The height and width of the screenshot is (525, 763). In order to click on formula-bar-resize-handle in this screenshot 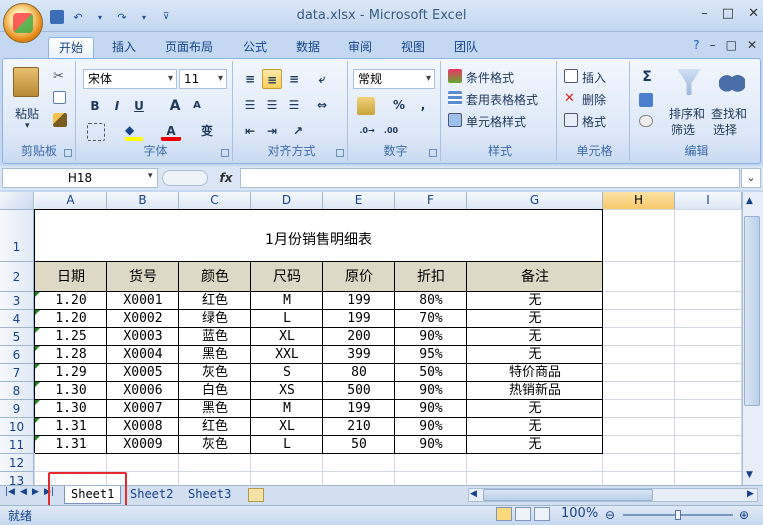, I will do `click(185, 178)`.